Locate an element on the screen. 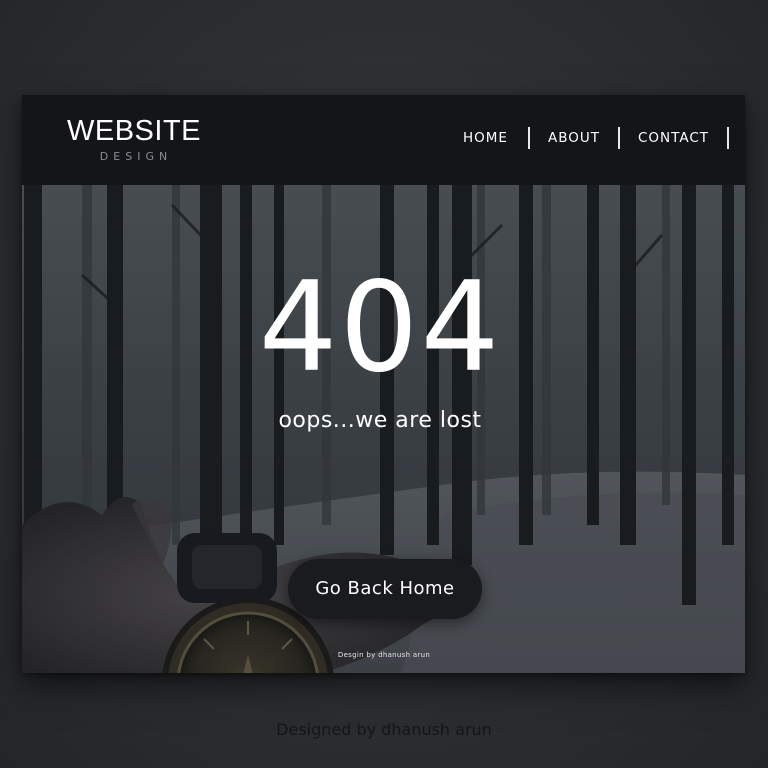 The height and width of the screenshot is (768, 768). footer-credit: Designed by dhanush arun is located at coordinates (384, 729).